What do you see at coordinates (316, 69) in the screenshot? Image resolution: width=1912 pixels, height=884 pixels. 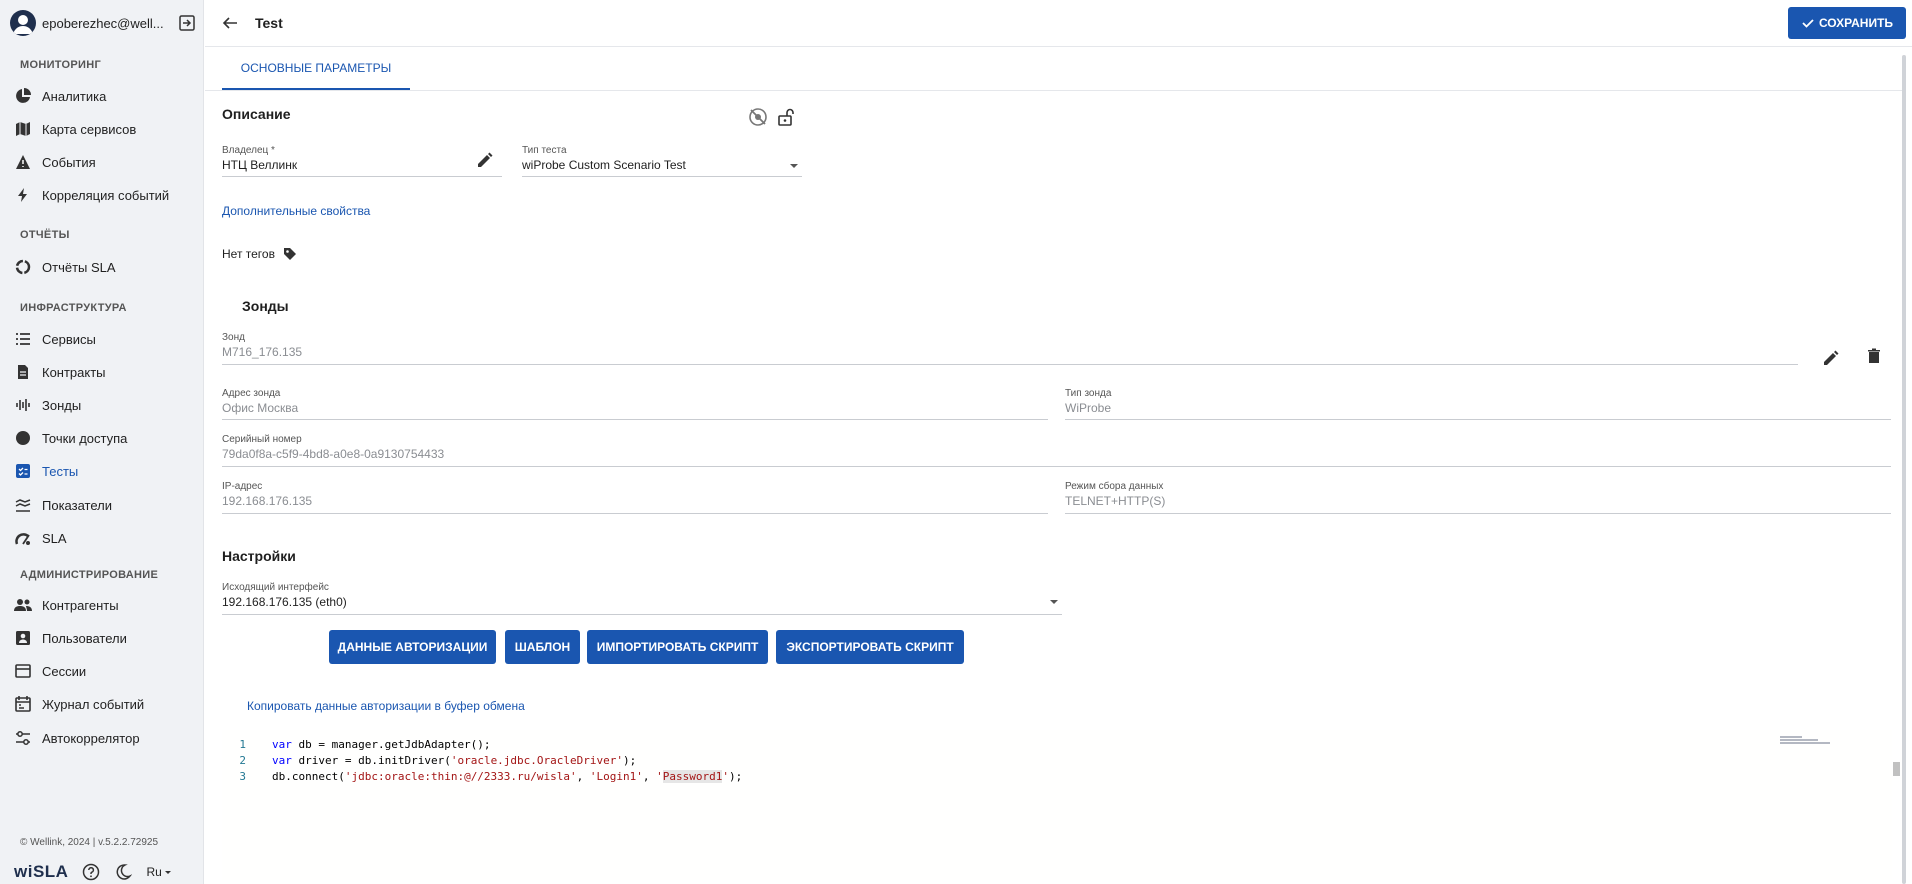 I see `tab-main-parameters: ОСНОВНЫЕ ПАРАМЕТРЫ` at bounding box center [316, 69].